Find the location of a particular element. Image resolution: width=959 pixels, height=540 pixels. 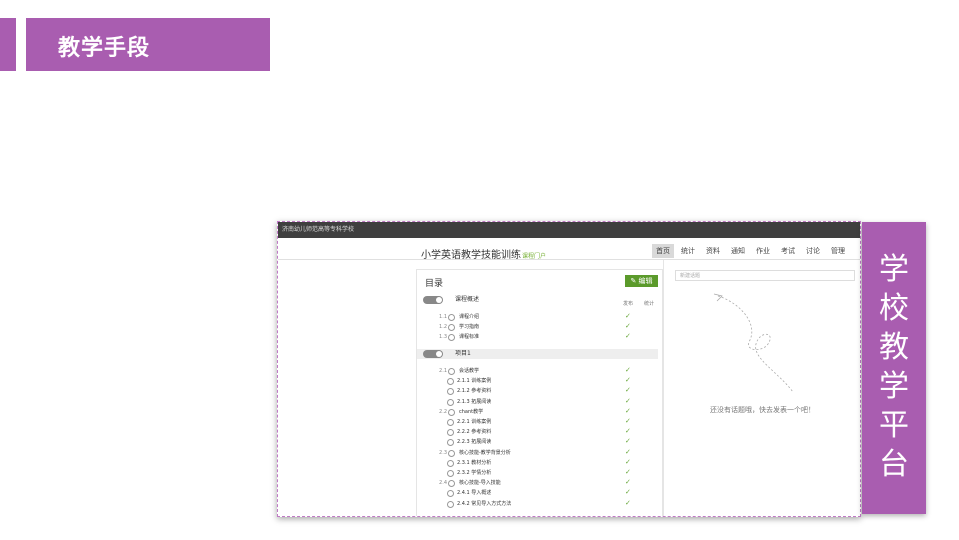

row-number: 2.1 is located at coordinates (443, 371).